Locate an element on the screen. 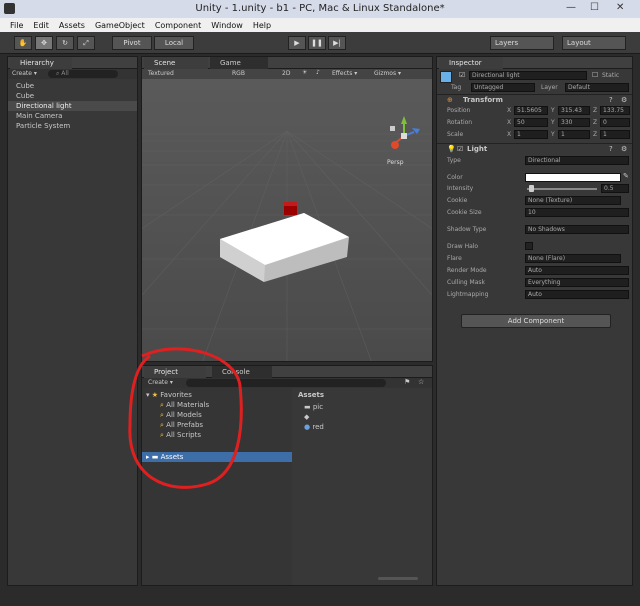 This screenshot has height=606, width=640. tag-label: Tag is located at coordinates (456, 87).